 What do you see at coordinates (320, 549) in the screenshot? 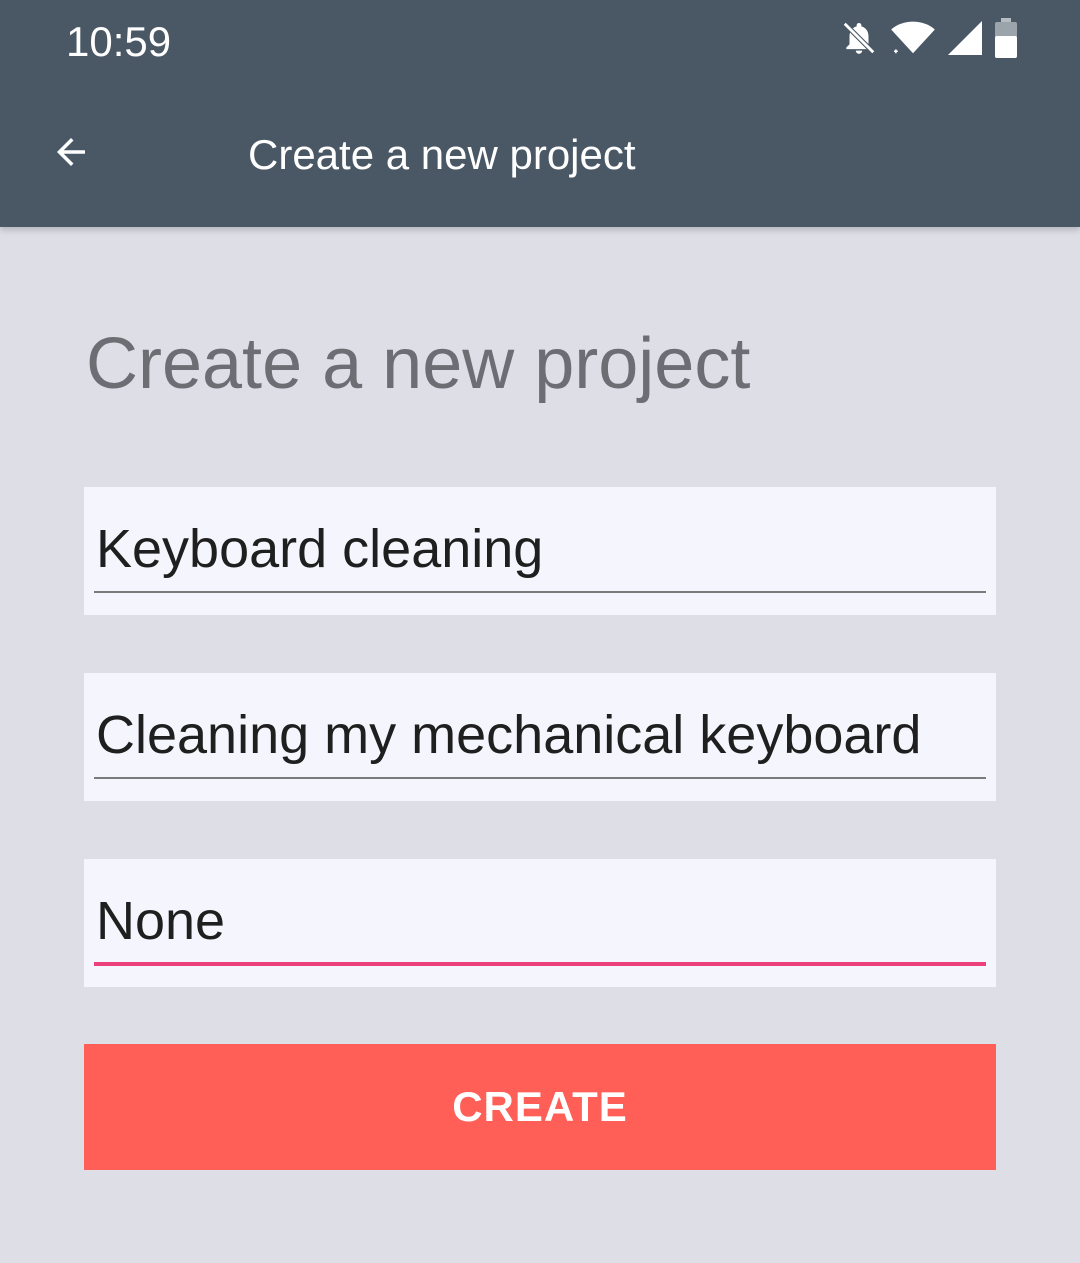
I see `project-name-value: Keyboard cleaning` at bounding box center [320, 549].